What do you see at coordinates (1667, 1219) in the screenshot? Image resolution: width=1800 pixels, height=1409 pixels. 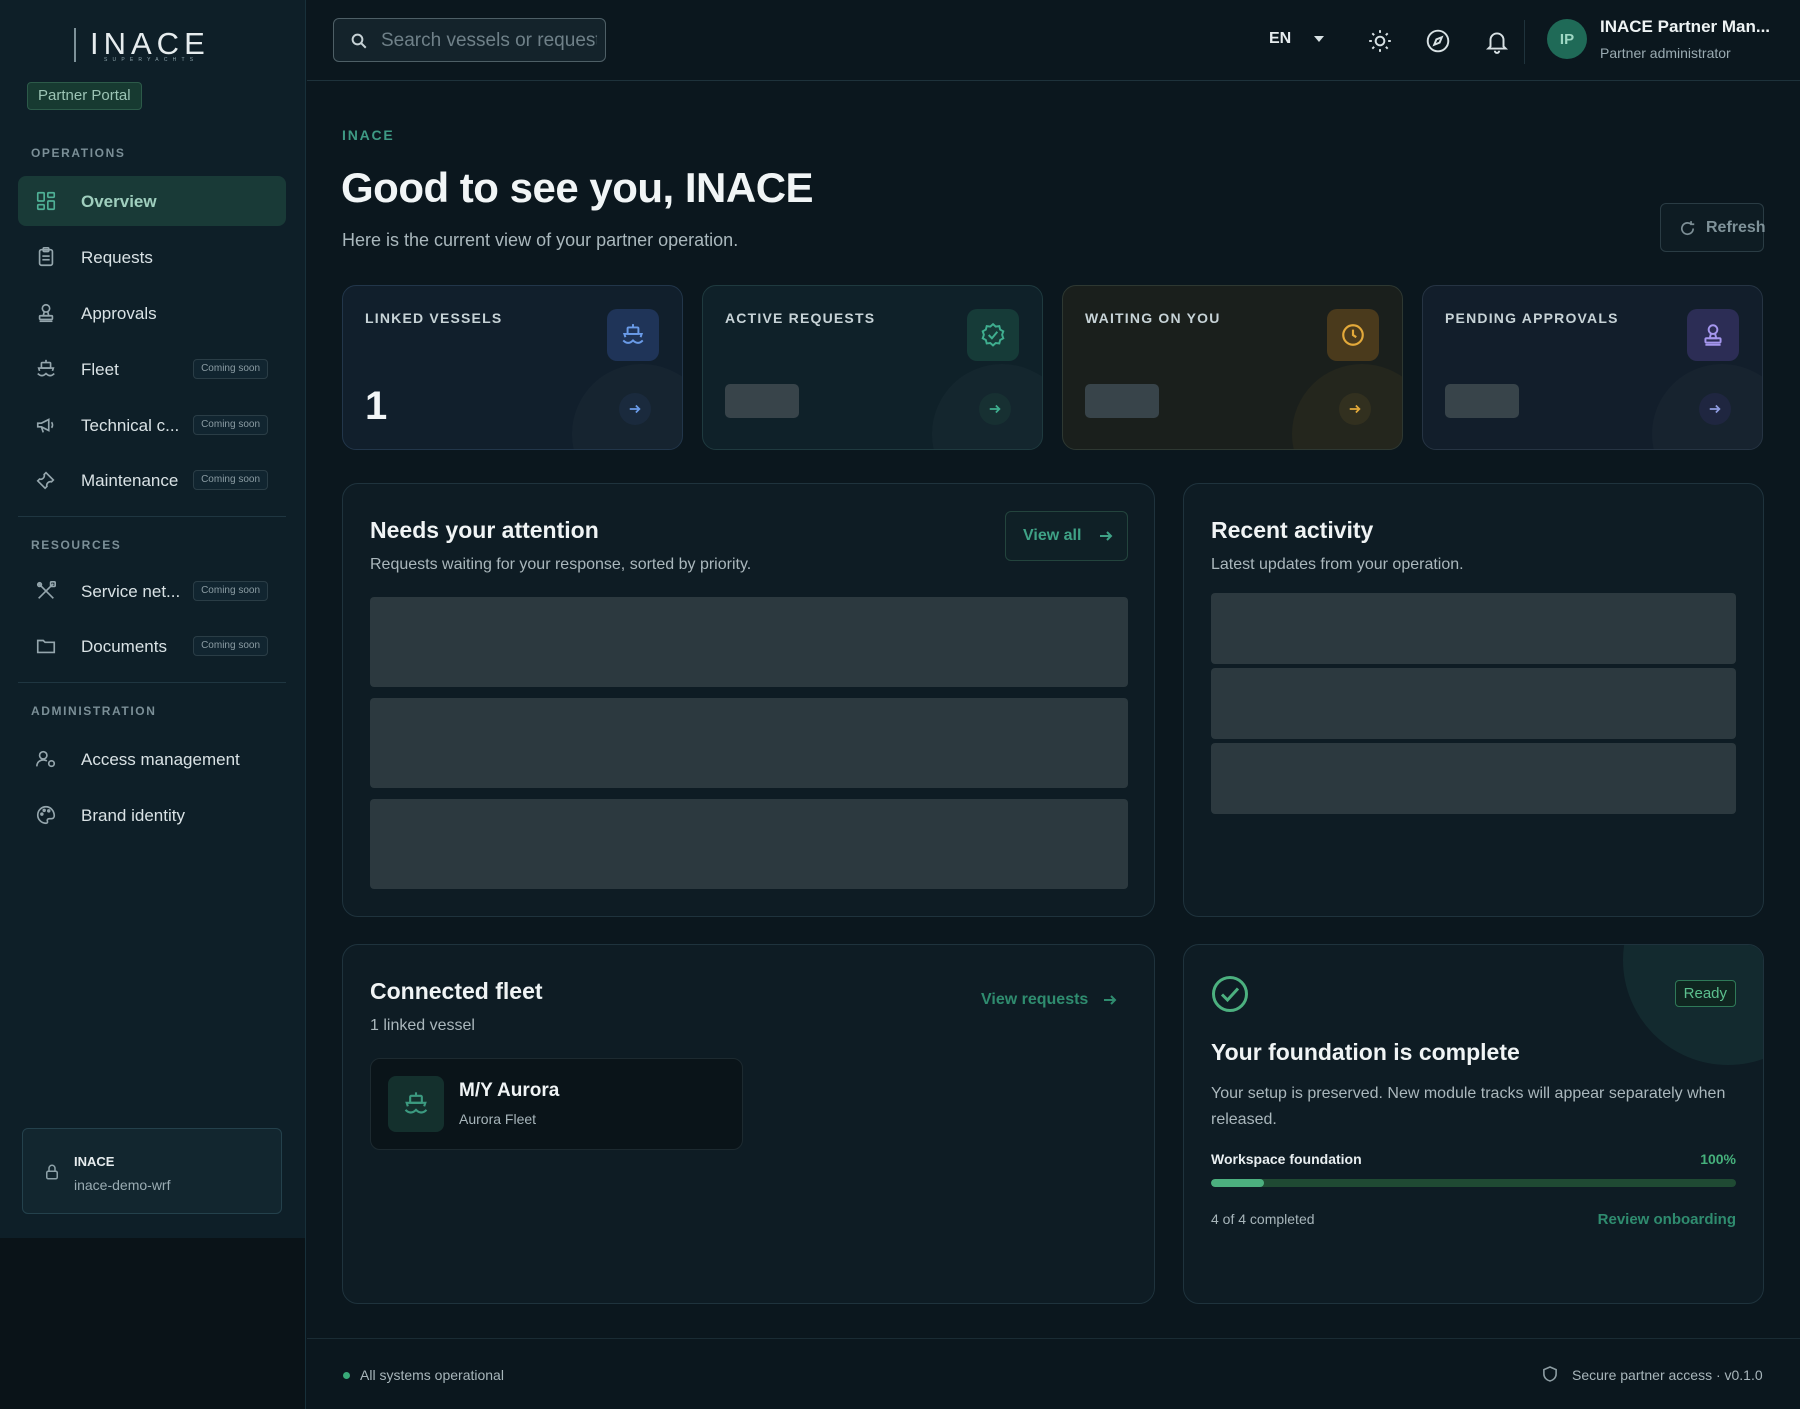 I see `review-onboarding-link: Review onboarding` at bounding box center [1667, 1219].